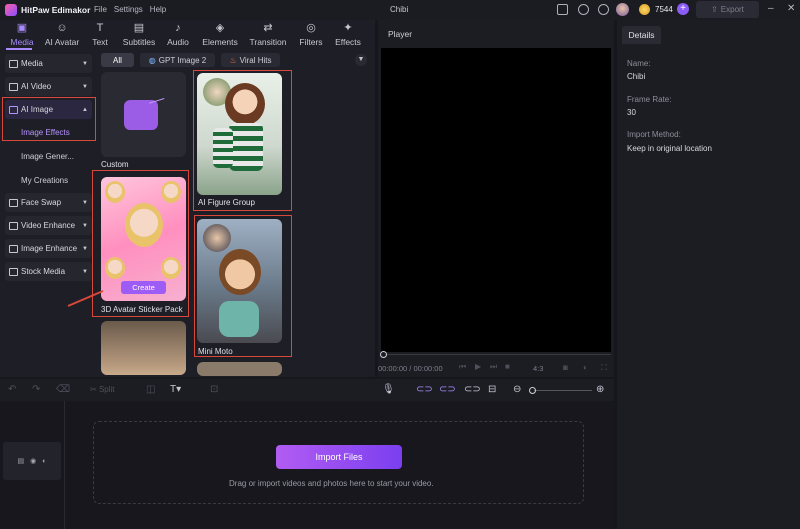  Describe the element at coordinates (48, 271) in the screenshot. I see `sidebar-item-stock-media: Stock Media ▼` at that location.